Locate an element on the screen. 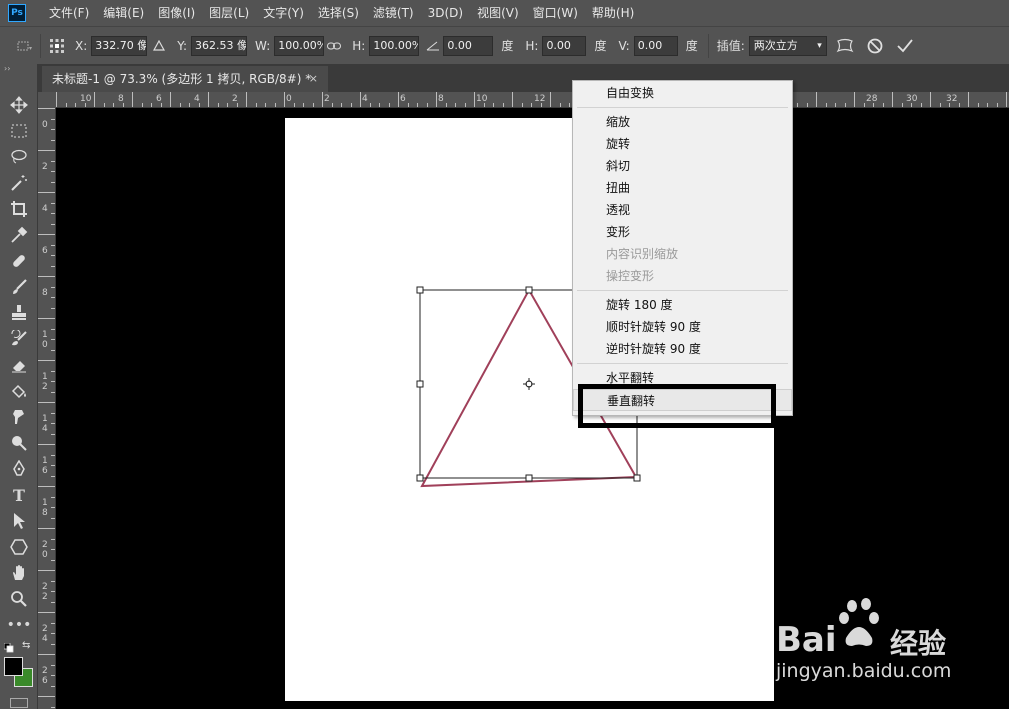  history-brush-icon is located at coordinates (19, 339).